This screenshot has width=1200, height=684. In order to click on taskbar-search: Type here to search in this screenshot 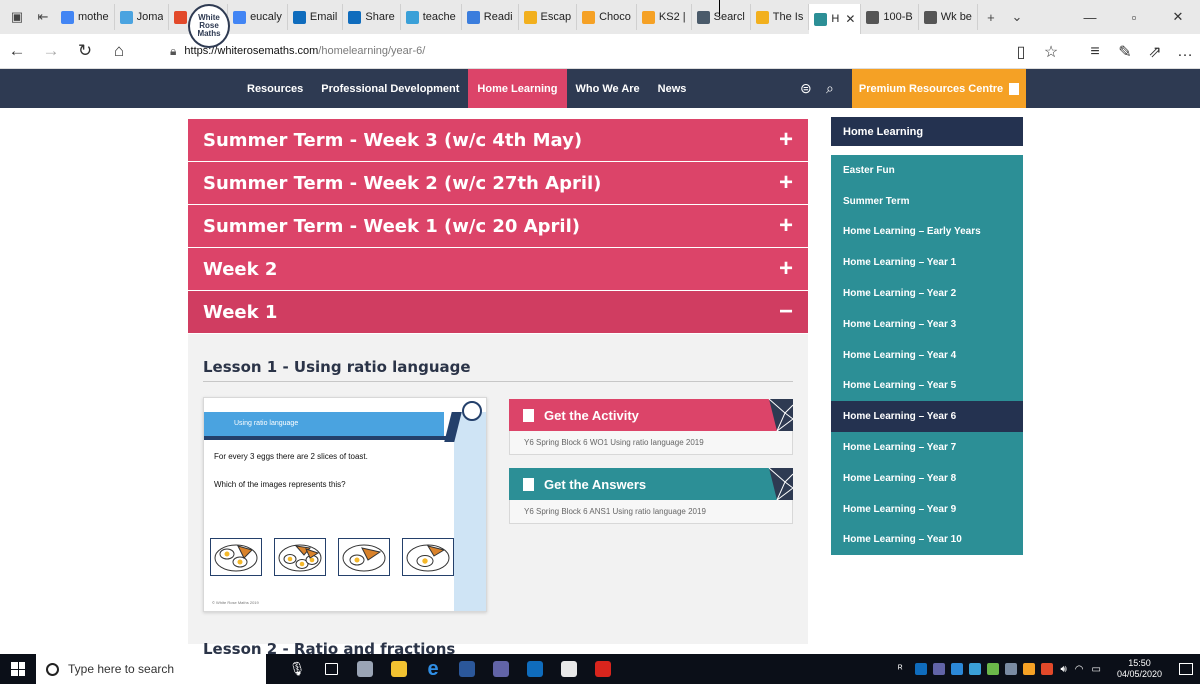, I will do `click(151, 669)`.